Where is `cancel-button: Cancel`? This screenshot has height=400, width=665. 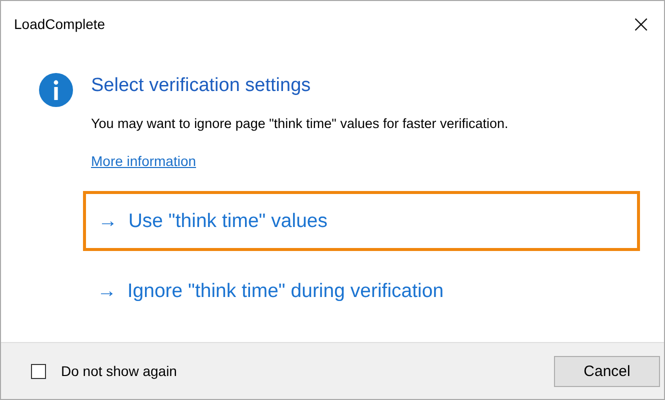 cancel-button: Cancel is located at coordinates (607, 371).